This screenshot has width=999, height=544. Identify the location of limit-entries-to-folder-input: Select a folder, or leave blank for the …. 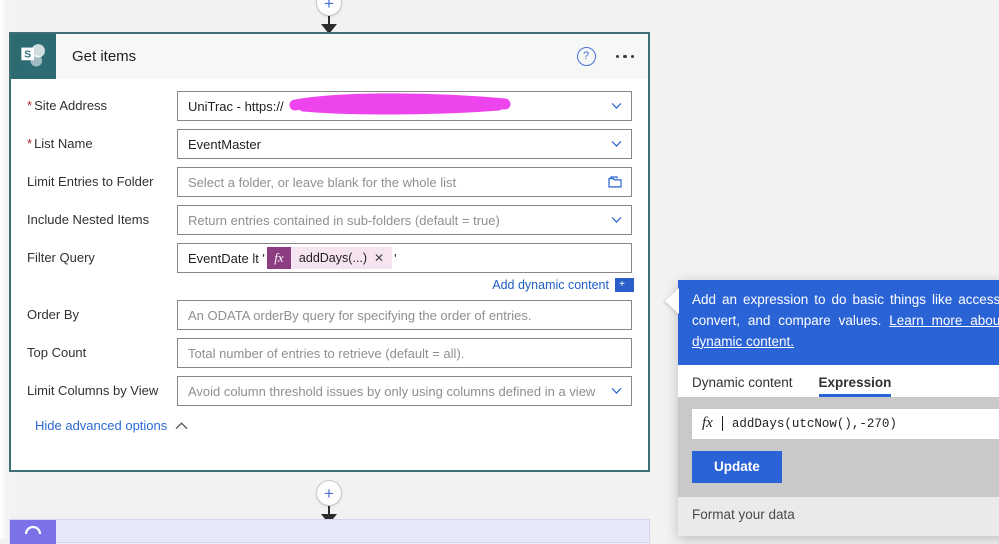
(404, 182).